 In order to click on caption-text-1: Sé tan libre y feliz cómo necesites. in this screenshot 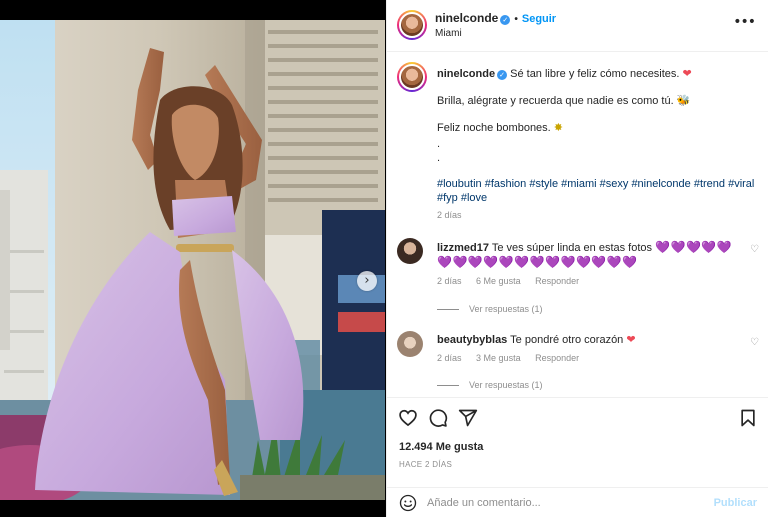, I will do `click(595, 74)`.